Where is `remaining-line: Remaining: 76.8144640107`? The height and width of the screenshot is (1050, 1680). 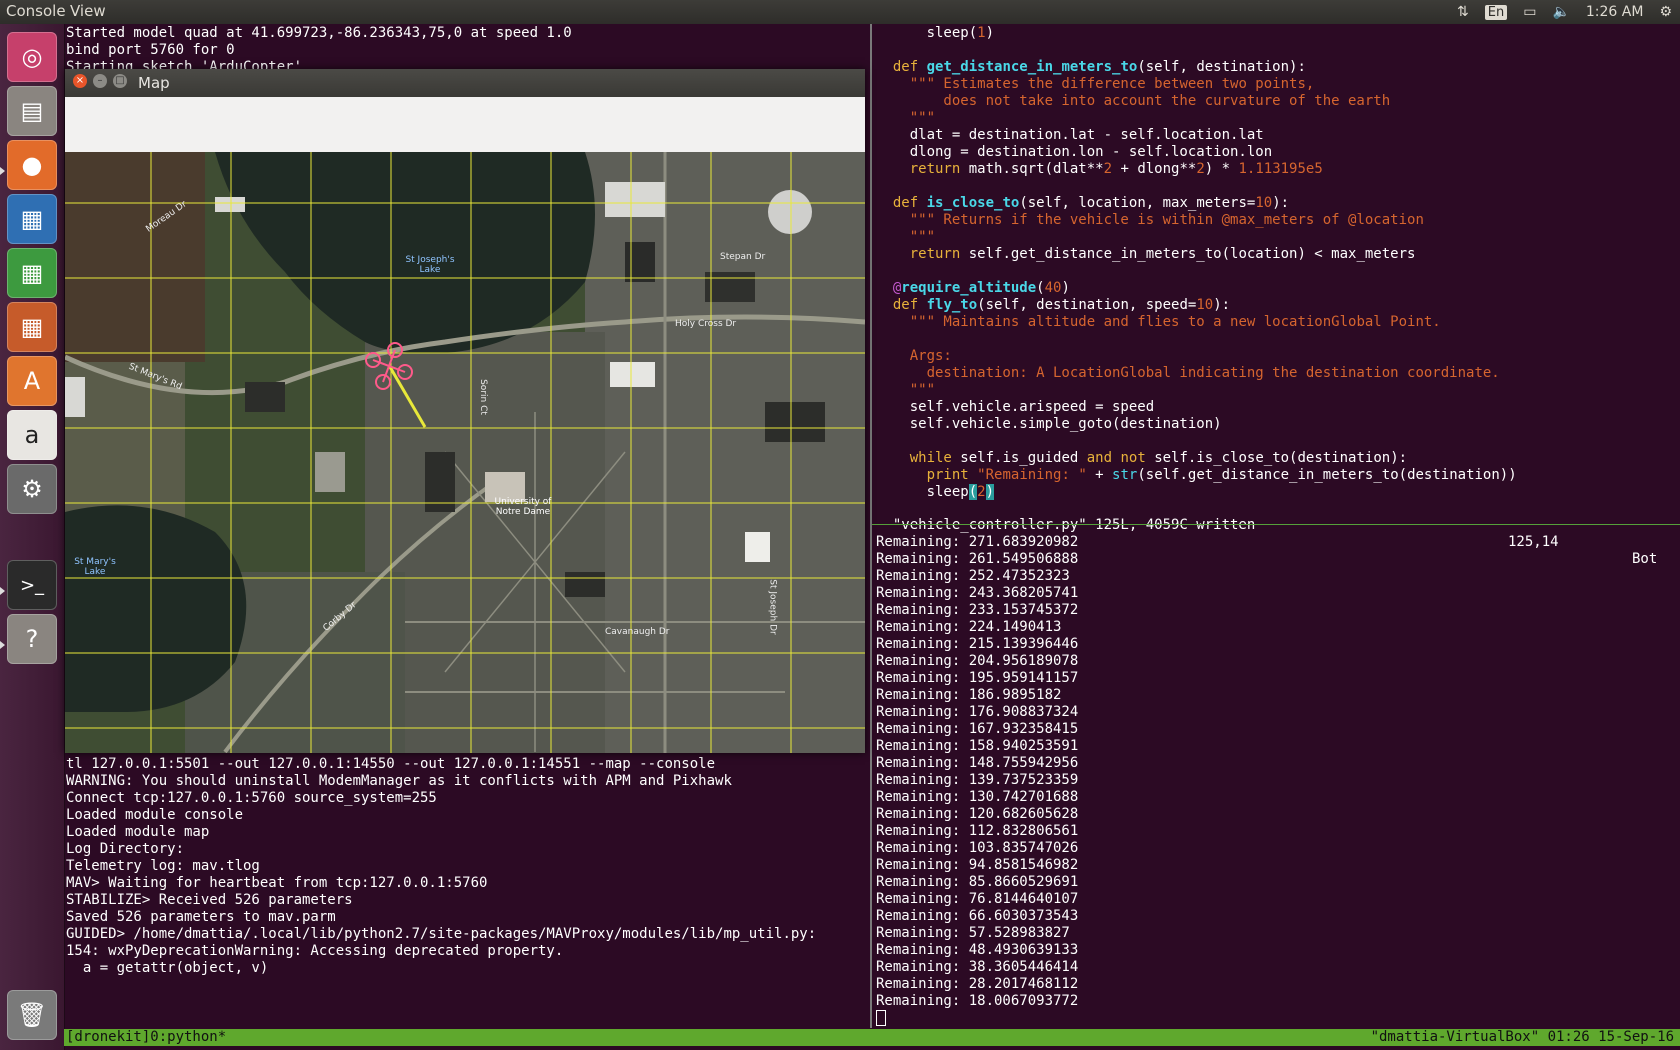
remaining-line: Remaining: 76.8144640107 is located at coordinates (977, 899).